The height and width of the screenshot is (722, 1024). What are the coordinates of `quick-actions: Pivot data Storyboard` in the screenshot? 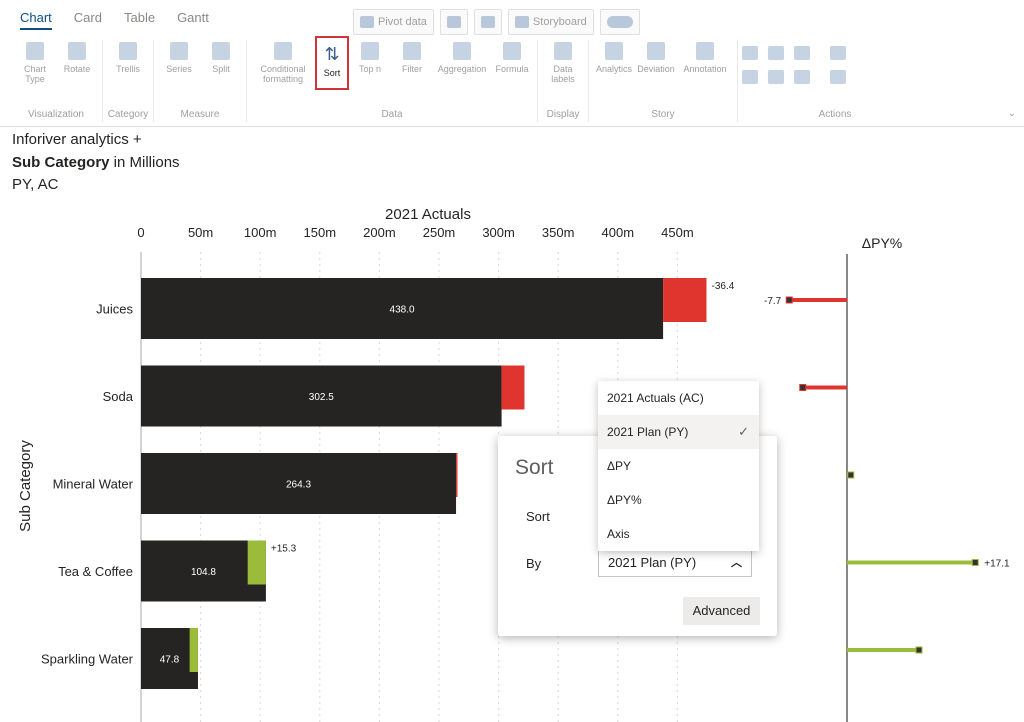 It's located at (496, 22).